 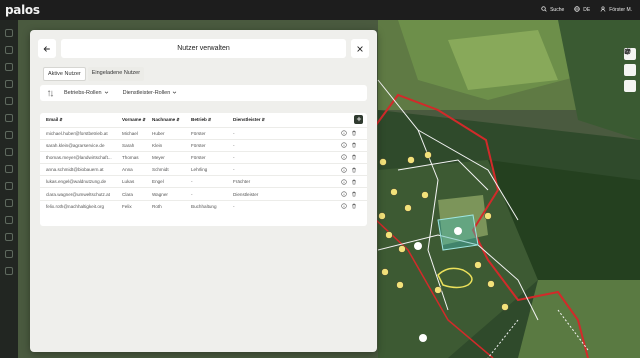 What do you see at coordinates (9, 50) in the screenshot?
I see `map-icon` at bounding box center [9, 50].